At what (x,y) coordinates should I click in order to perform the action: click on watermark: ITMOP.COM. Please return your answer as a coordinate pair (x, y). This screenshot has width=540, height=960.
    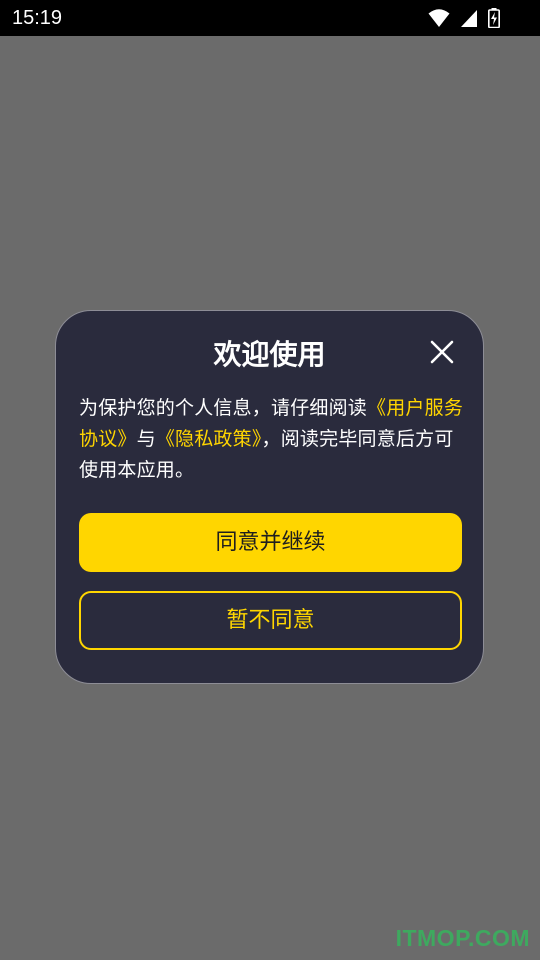
    Looking at the image, I should click on (462, 938).